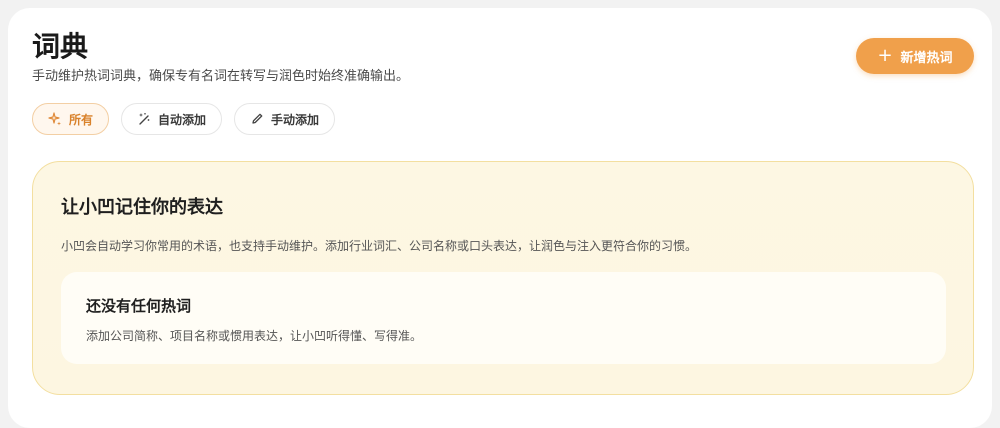  What do you see at coordinates (885, 55) in the screenshot?
I see `plus-icon: +` at bounding box center [885, 55].